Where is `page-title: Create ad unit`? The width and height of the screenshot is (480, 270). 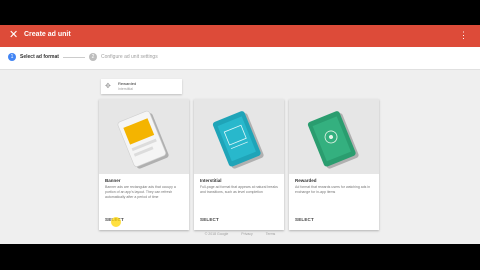
page-title: Create ad unit is located at coordinates (47, 34).